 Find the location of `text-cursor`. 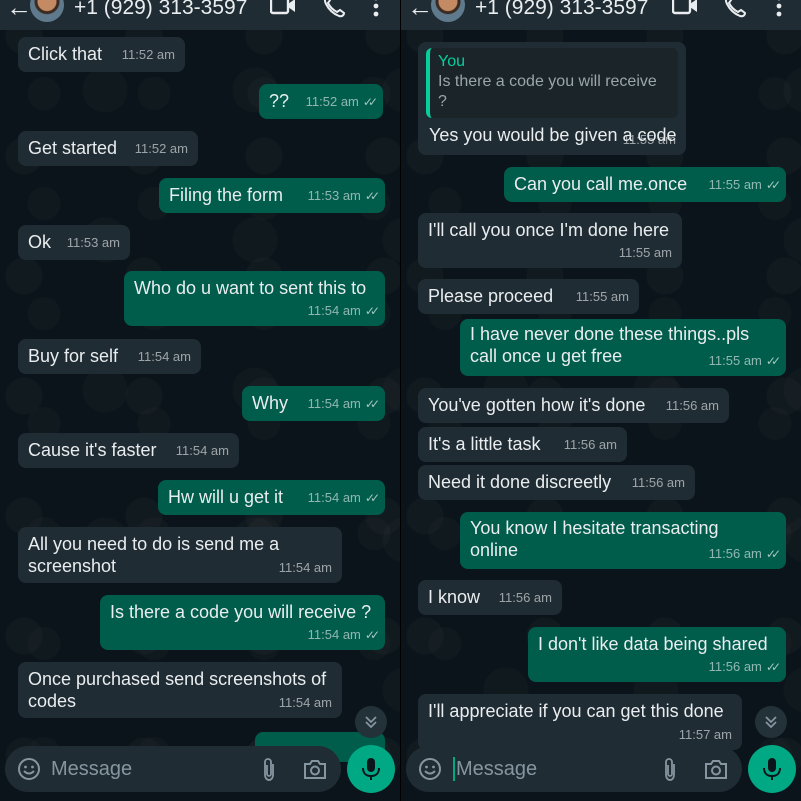

text-cursor is located at coordinates (454, 769).